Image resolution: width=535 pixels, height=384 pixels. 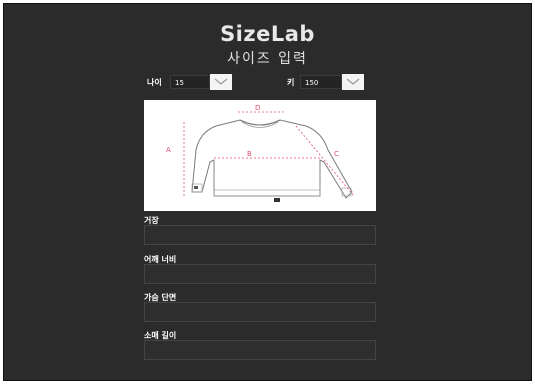 I want to click on shoulder-width-input, so click(x=260, y=274).